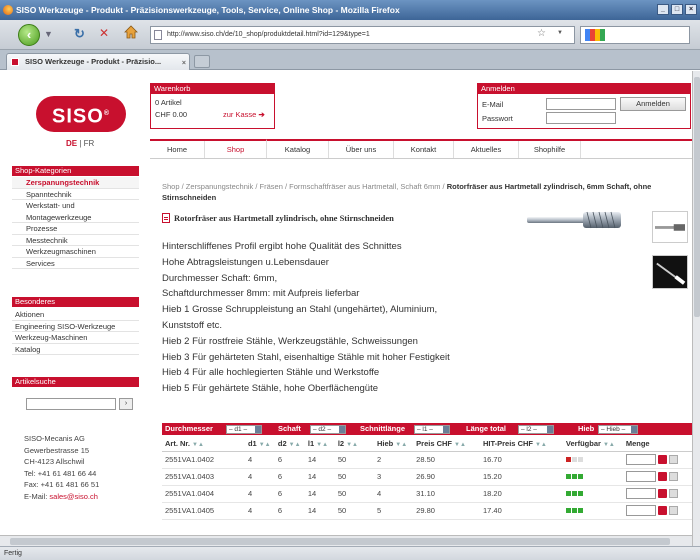 This screenshot has width=700, height=560. What do you see at coordinates (697, 197) in the screenshot?
I see `vertical-scroll-thumb` at bounding box center [697, 197].